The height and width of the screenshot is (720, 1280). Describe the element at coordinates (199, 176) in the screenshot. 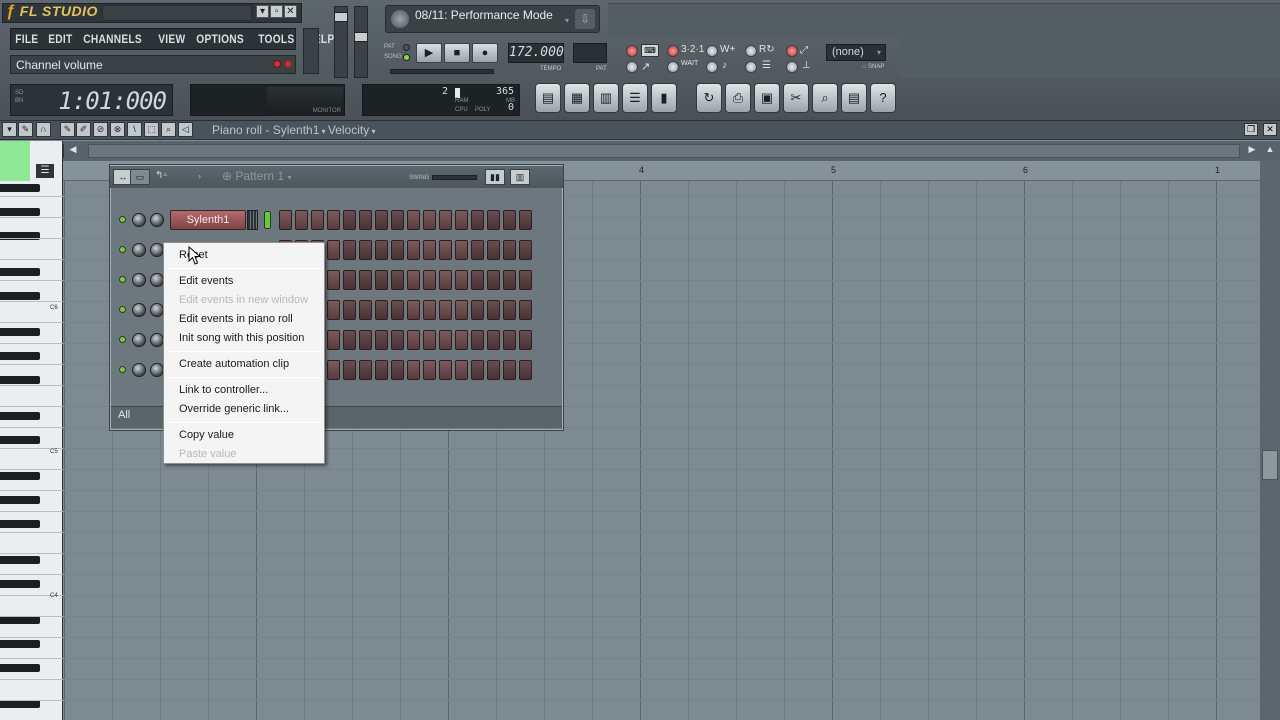

I see `arrow-right-icon: ›` at that location.